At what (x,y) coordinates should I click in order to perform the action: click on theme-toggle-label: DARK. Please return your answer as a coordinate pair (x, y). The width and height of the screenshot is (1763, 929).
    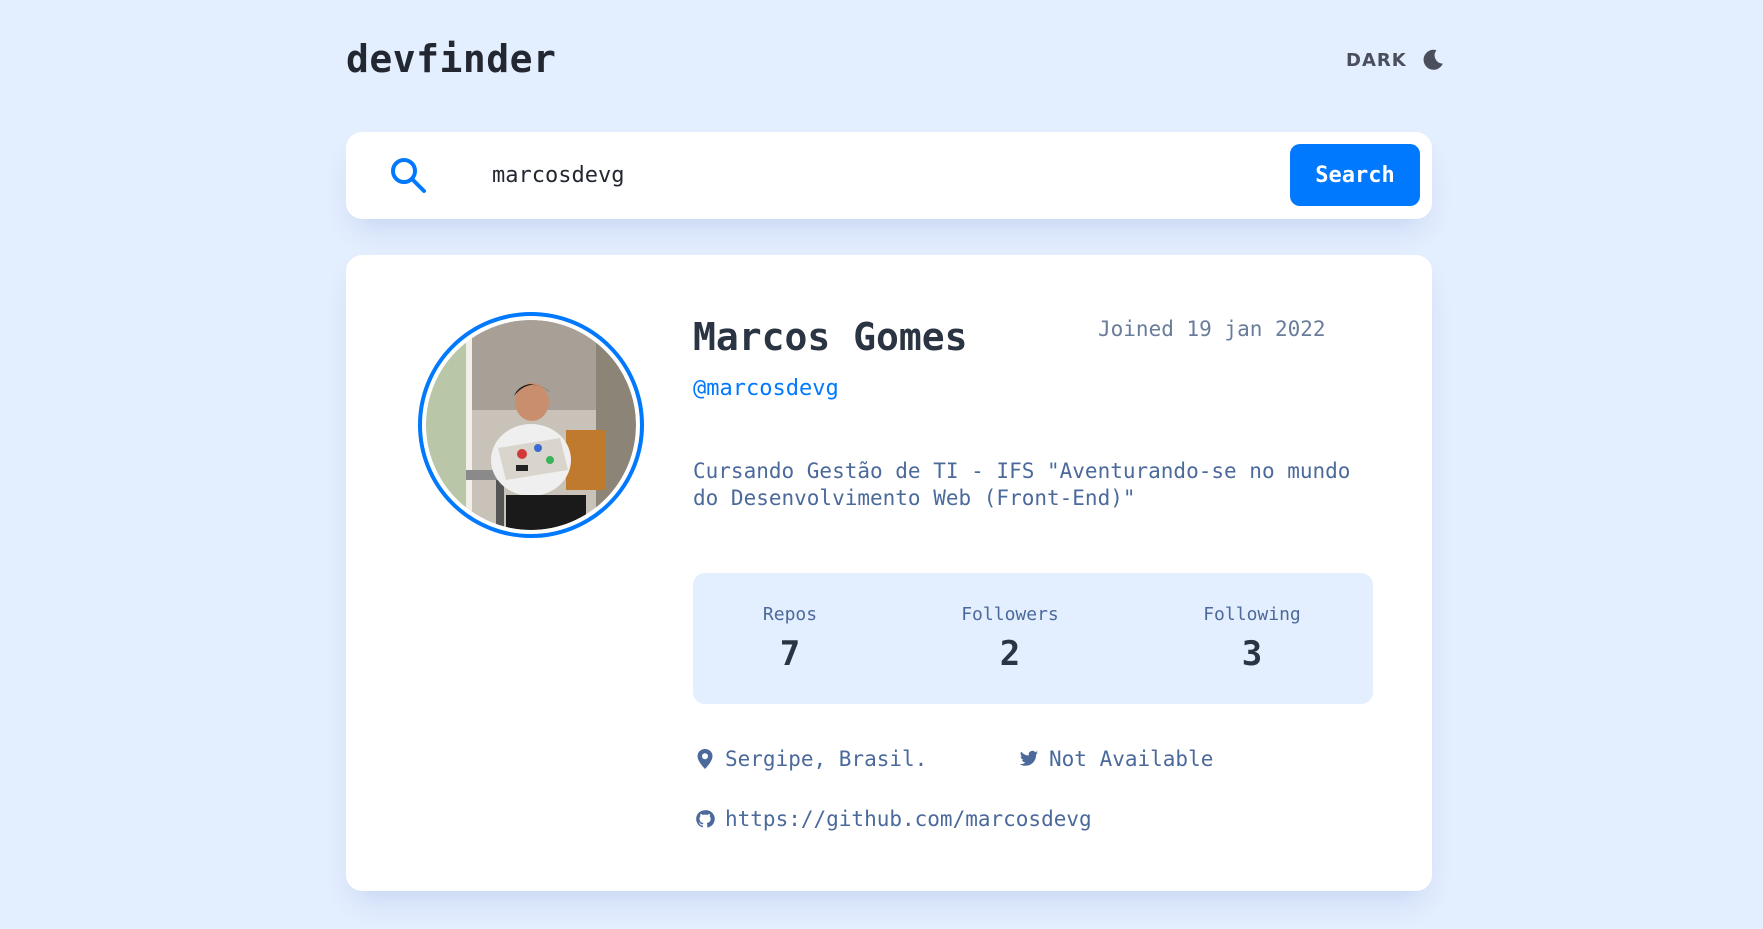
    Looking at the image, I should click on (1376, 60).